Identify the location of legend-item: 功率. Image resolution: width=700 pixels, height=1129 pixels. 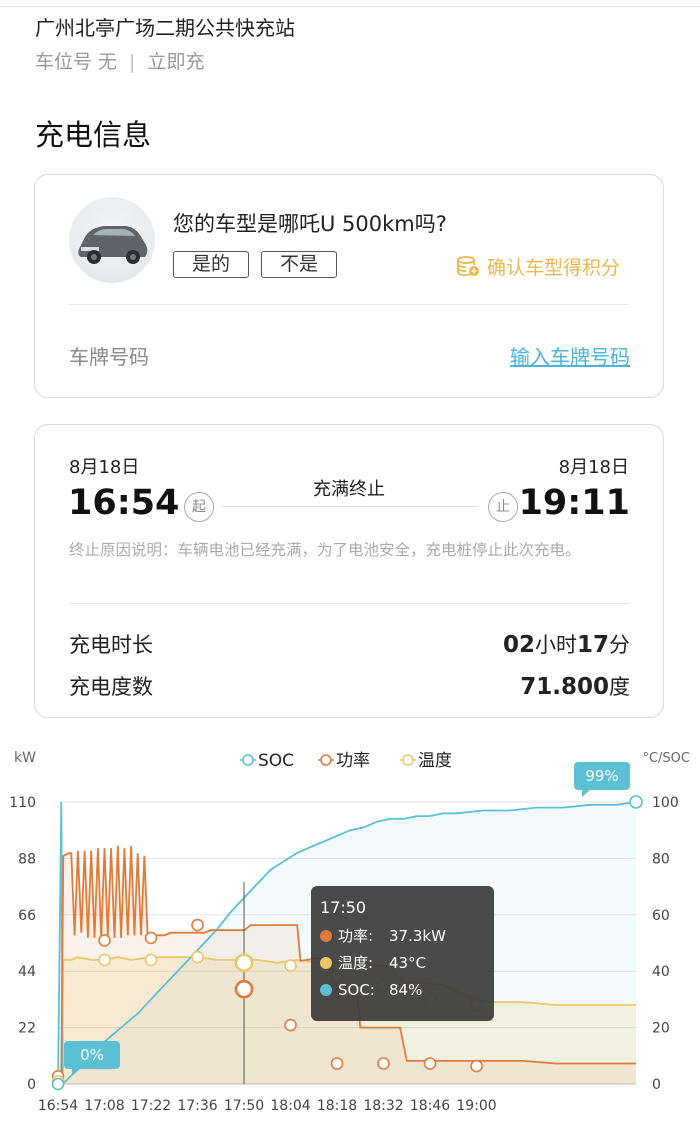
(353, 761).